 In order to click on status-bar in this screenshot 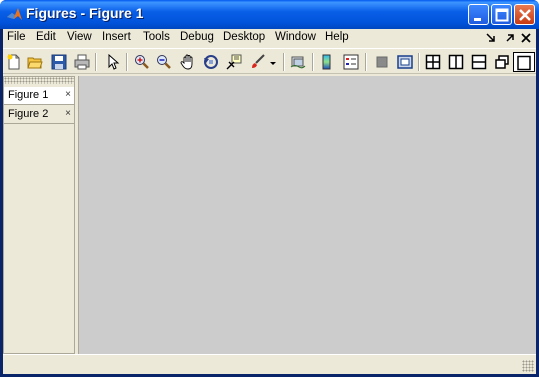, I will do `click(269, 364)`.